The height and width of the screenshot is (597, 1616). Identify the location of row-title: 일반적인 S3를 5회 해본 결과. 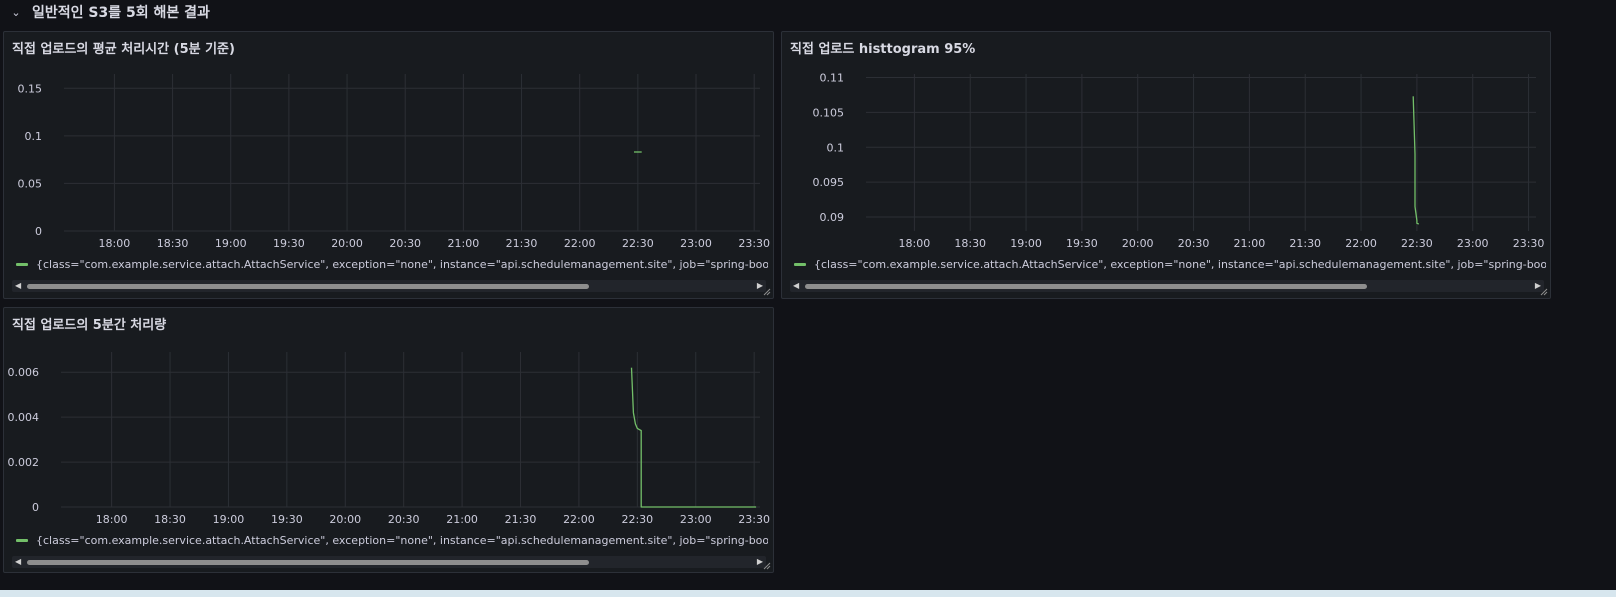
(121, 13).